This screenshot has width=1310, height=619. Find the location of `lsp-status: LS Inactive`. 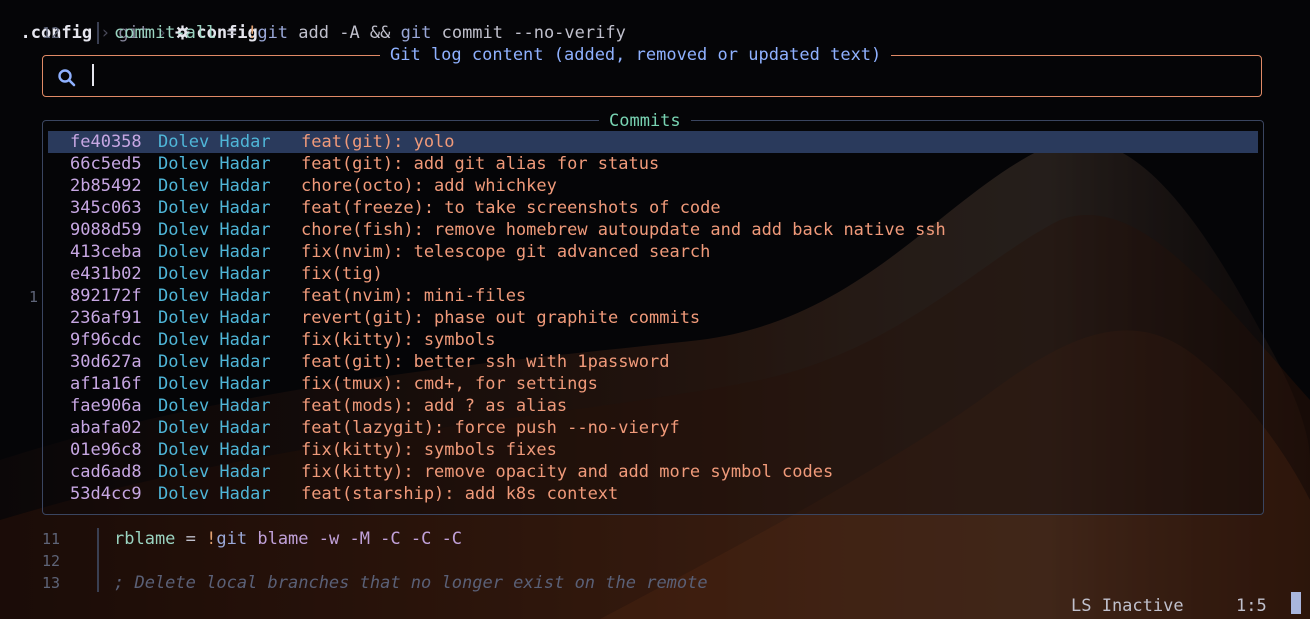

lsp-status: LS Inactive is located at coordinates (1127, 606).